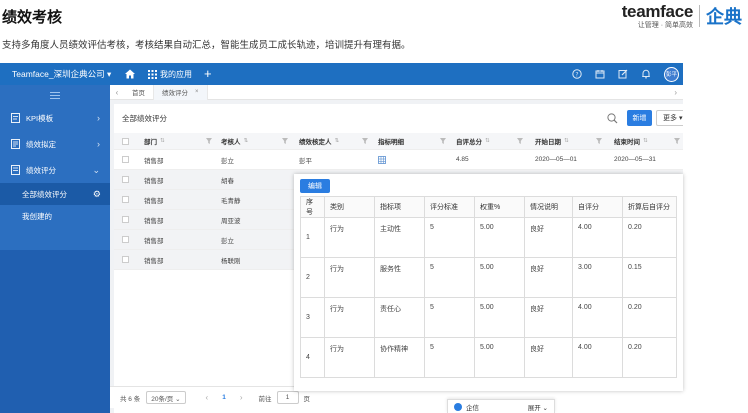 This screenshot has height=413, width=748. Describe the element at coordinates (319, 141) in the screenshot. I see `column-header: 绩效核定人 ⇅` at that location.